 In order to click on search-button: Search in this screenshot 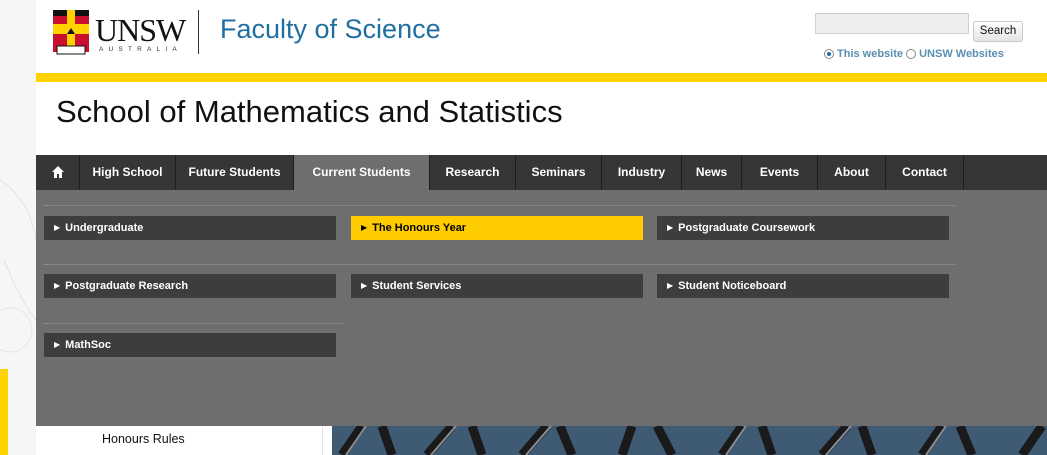, I will do `click(998, 31)`.